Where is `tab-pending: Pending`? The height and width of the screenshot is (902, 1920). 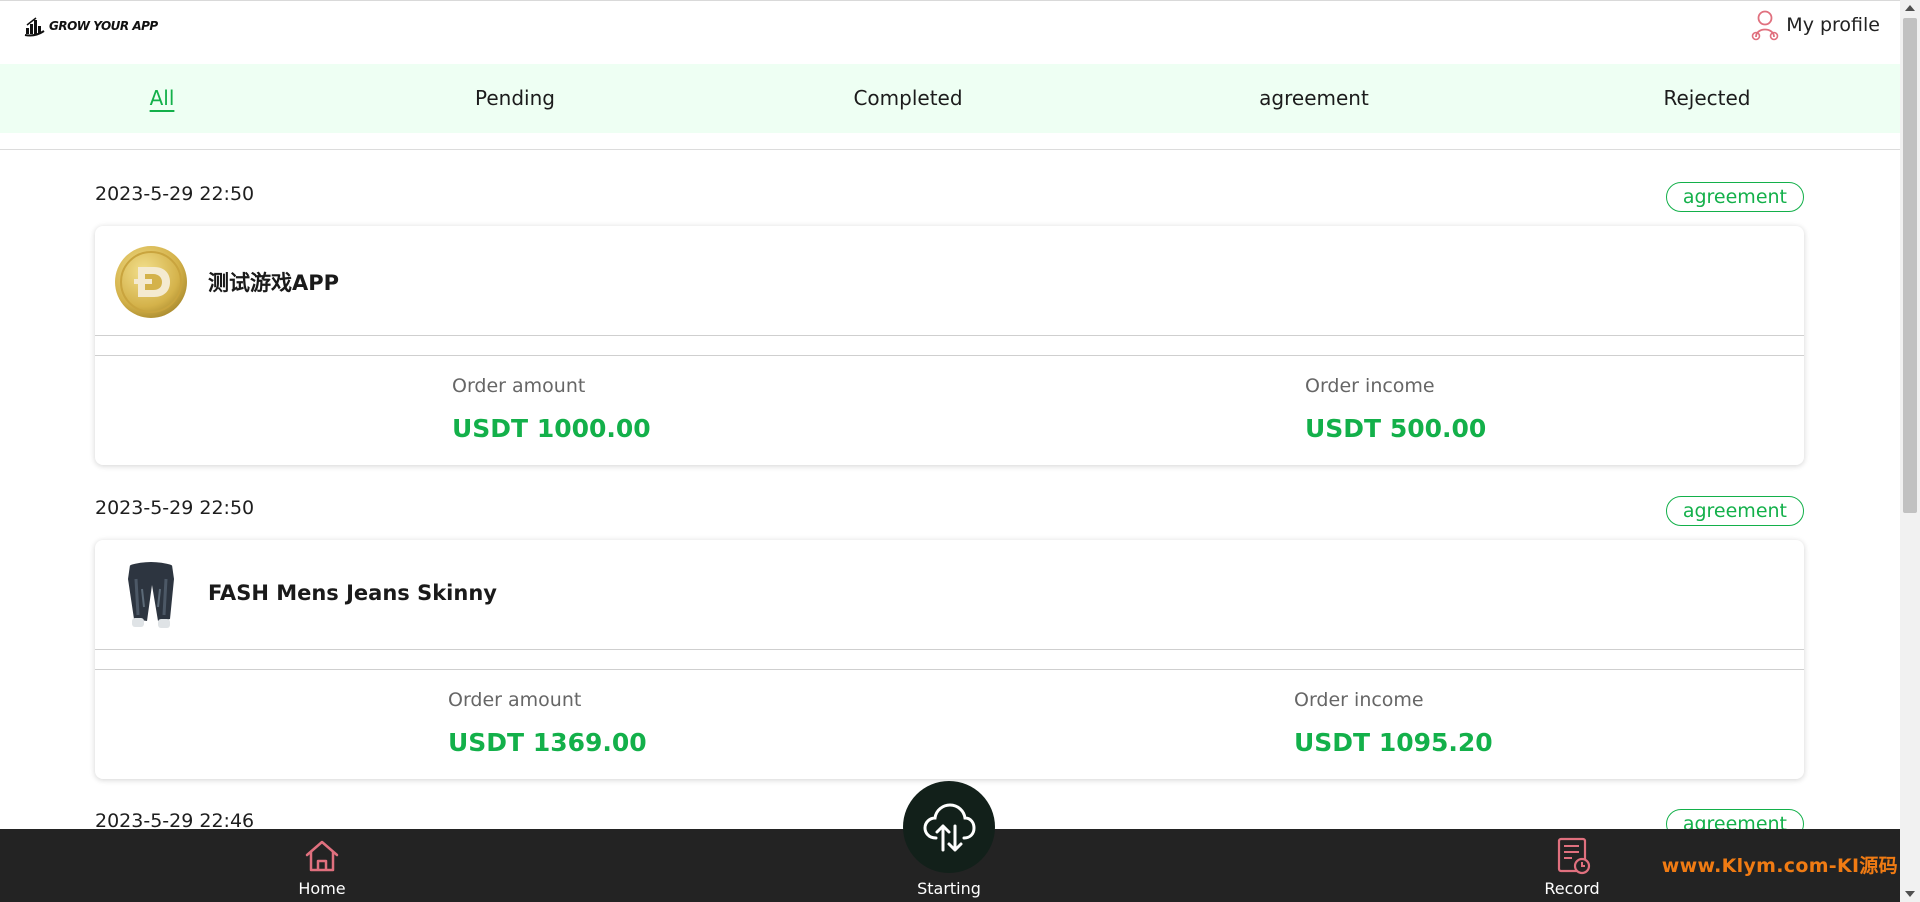
tab-pending: Pending is located at coordinates (515, 98).